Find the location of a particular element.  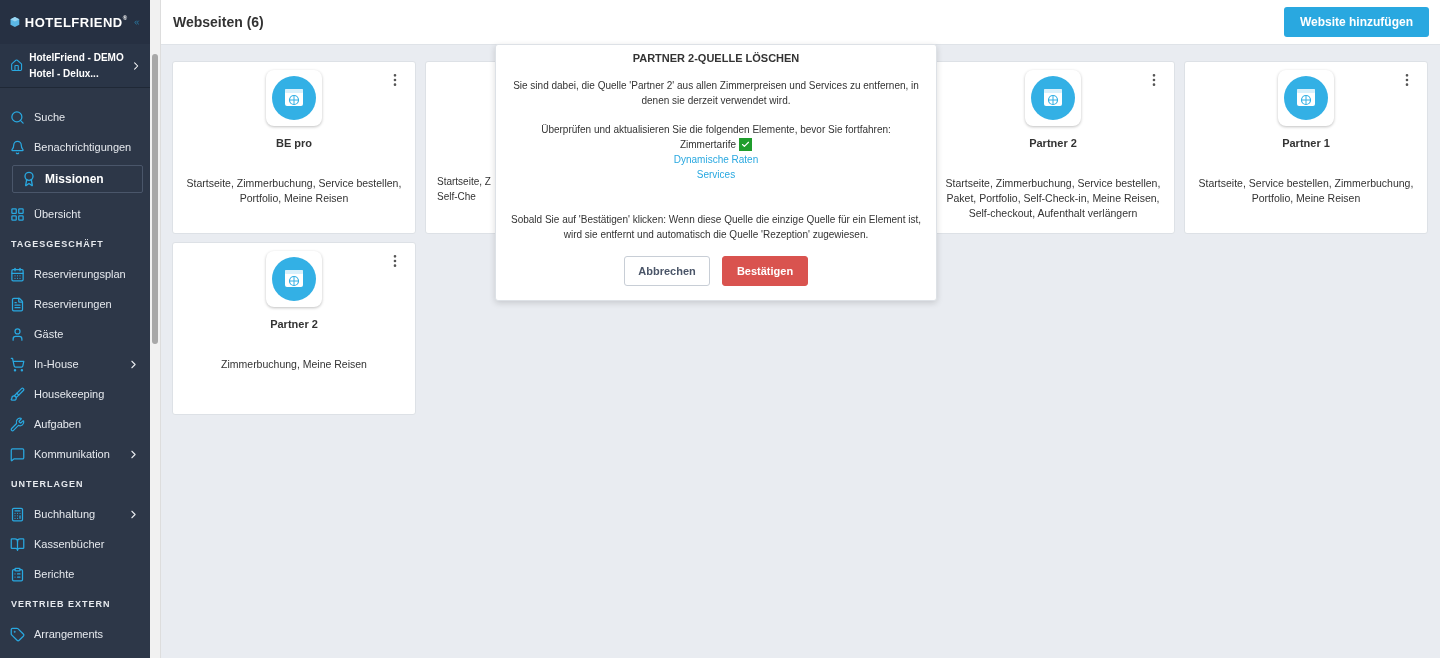

sidebar-section-heading: TAGESGESCHÄFT is located at coordinates (57, 244).